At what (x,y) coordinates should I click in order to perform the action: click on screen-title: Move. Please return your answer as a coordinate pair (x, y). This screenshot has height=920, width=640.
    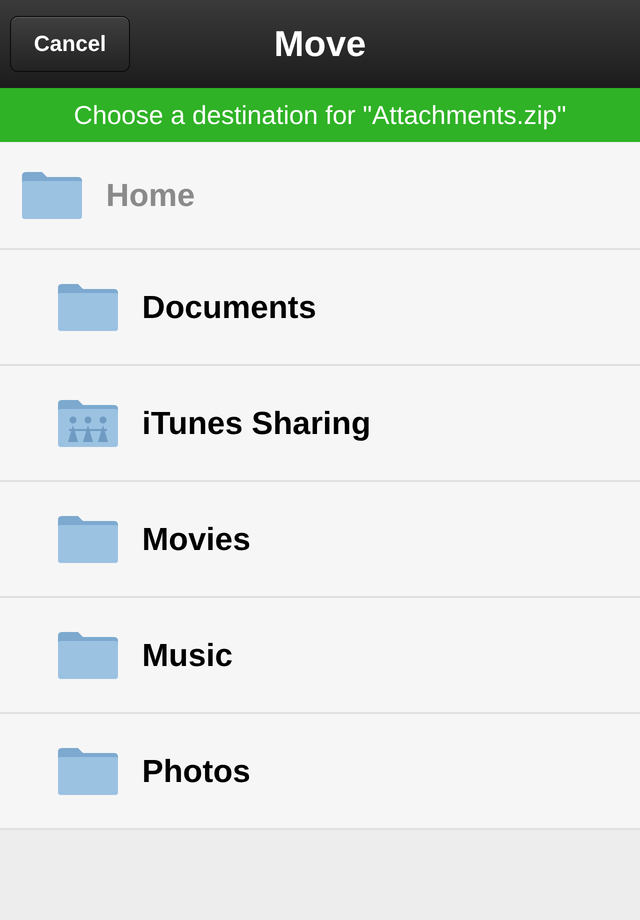
    Looking at the image, I should click on (320, 44).